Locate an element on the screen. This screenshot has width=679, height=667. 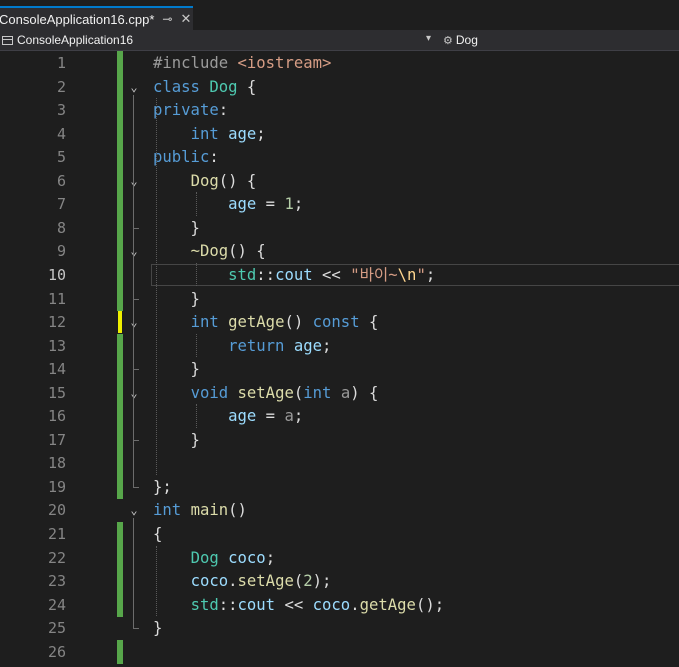
code-line: 18 is located at coordinates (339, 463).